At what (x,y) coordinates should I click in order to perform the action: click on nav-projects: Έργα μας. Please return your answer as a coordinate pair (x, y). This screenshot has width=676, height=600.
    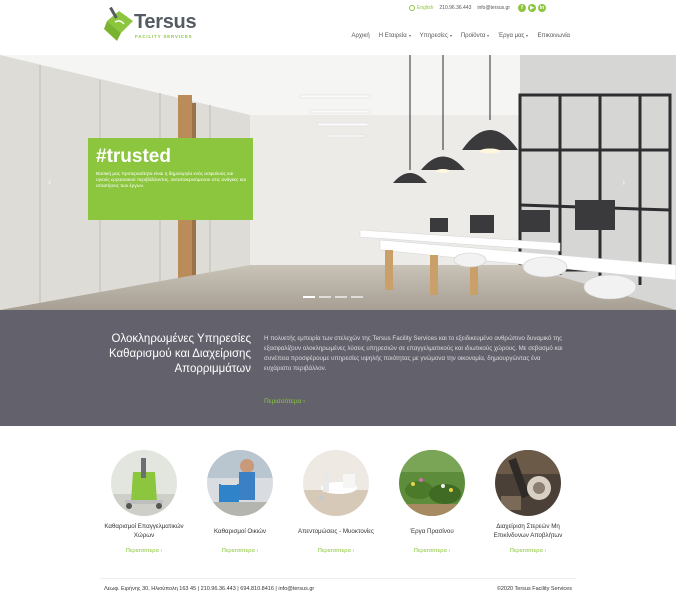
    Looking at the image, I should click on (513, 36).